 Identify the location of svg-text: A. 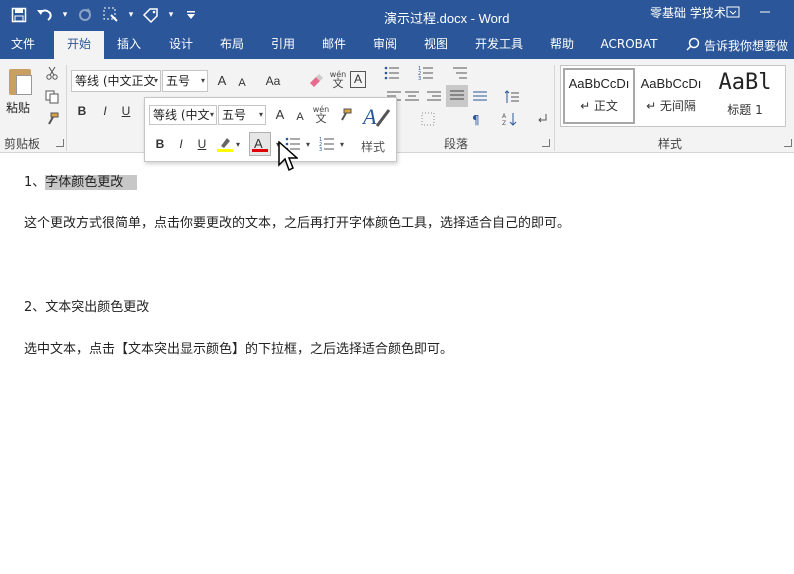
(369, 116).